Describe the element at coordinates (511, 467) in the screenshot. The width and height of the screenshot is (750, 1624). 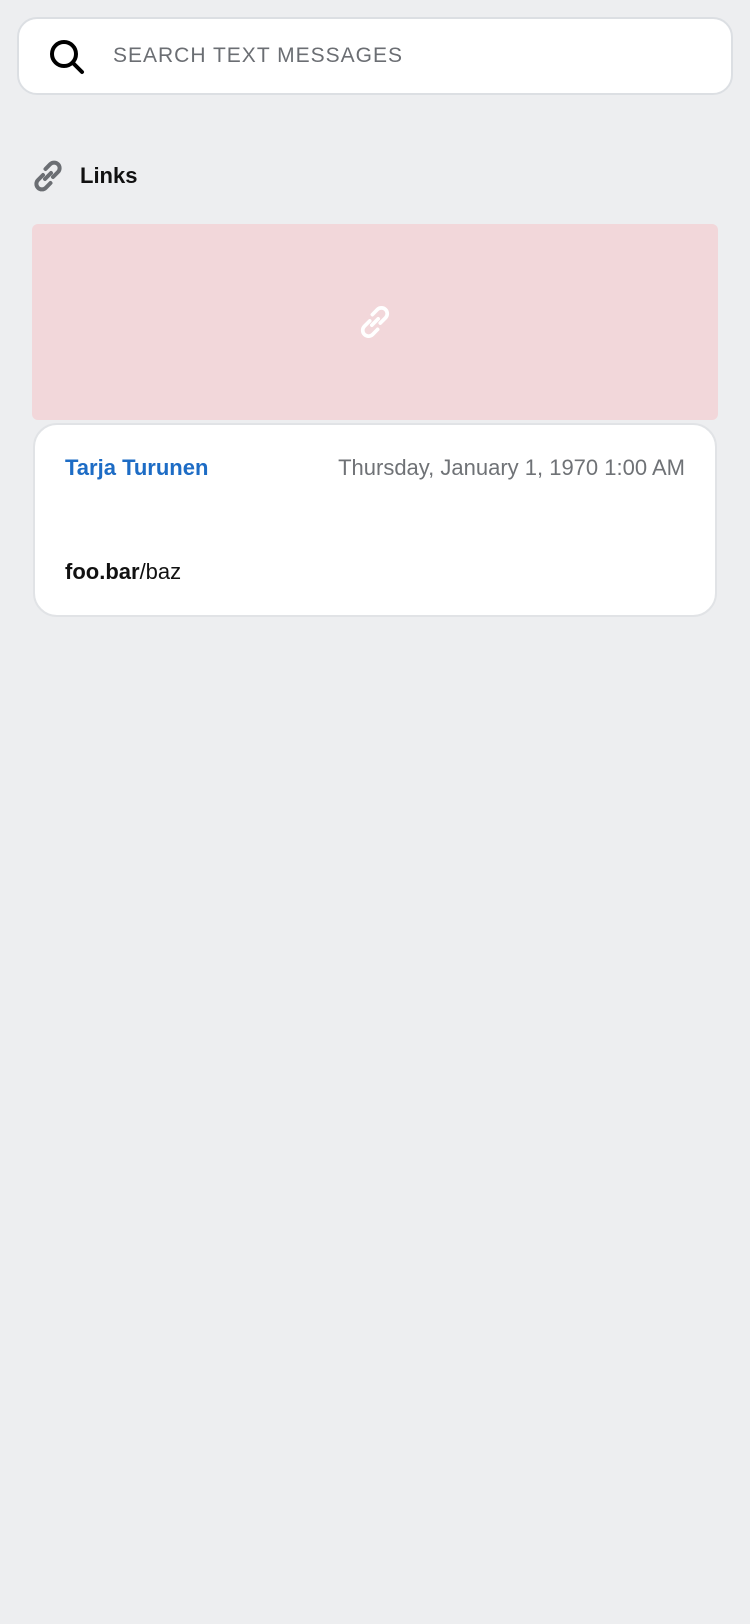
I see `message-timestamp: Thursday, January 1, 1970 1:00 AM` at that location.